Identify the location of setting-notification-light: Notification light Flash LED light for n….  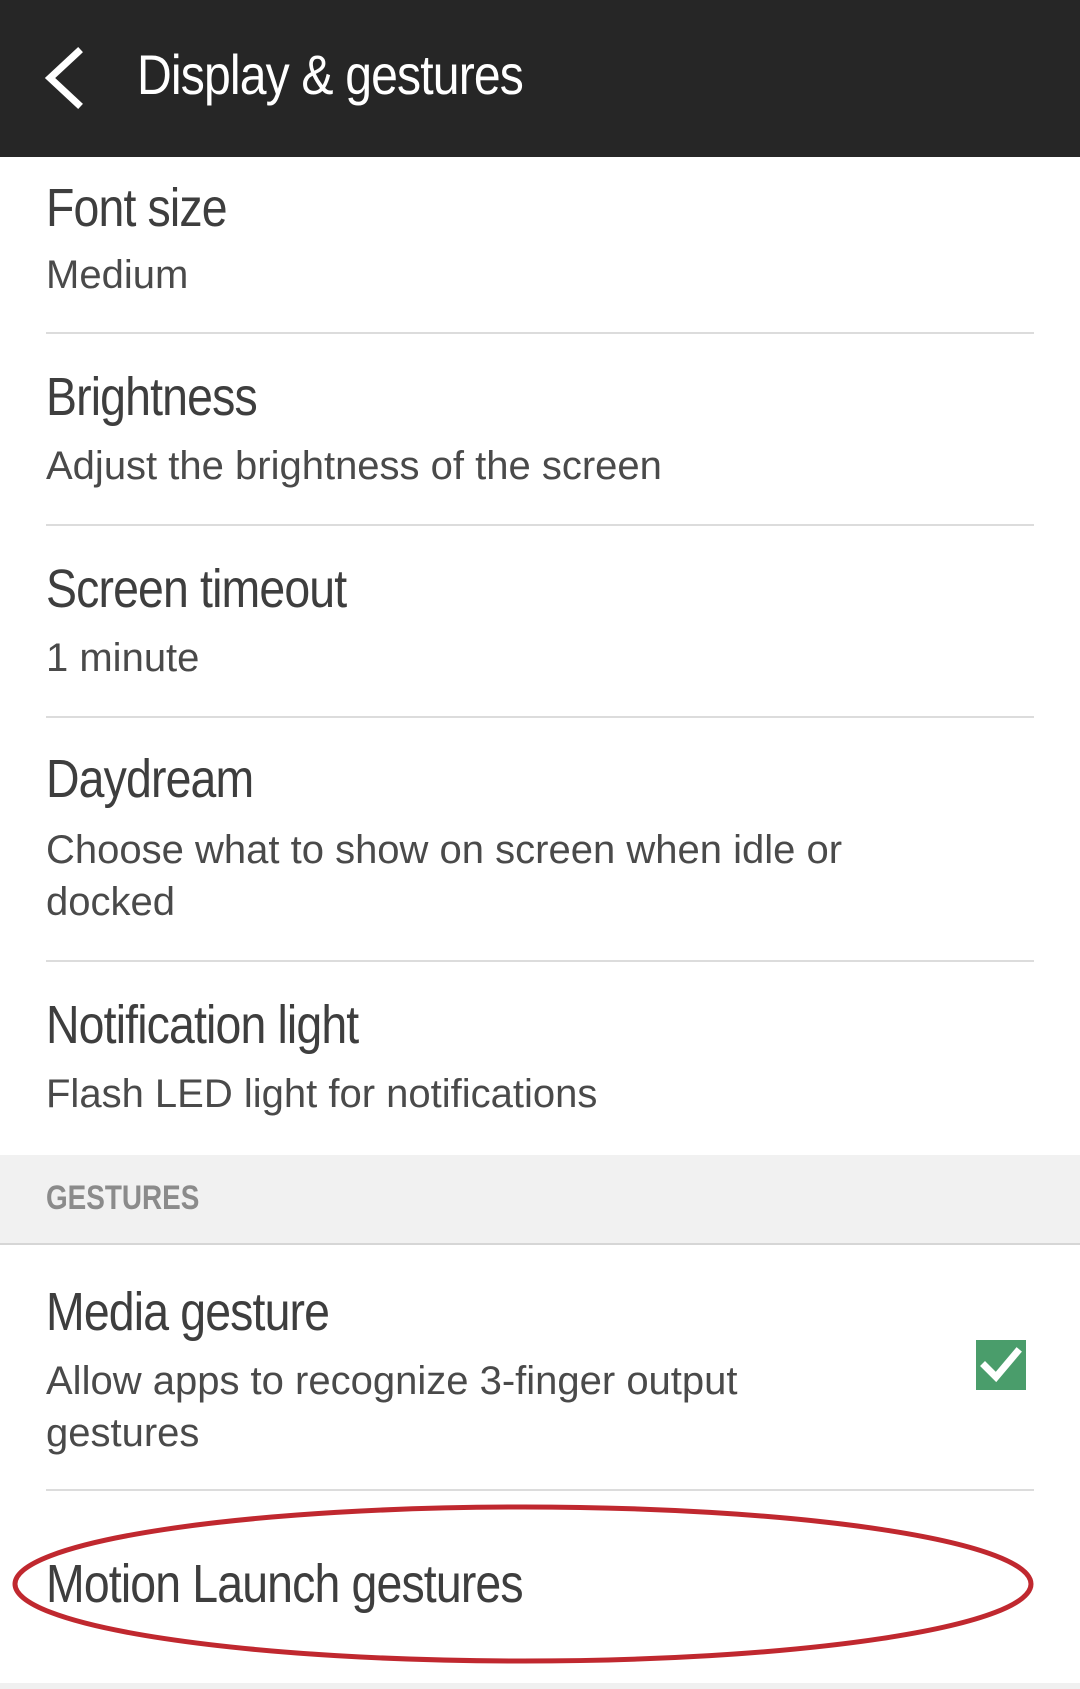
(540, 1058).